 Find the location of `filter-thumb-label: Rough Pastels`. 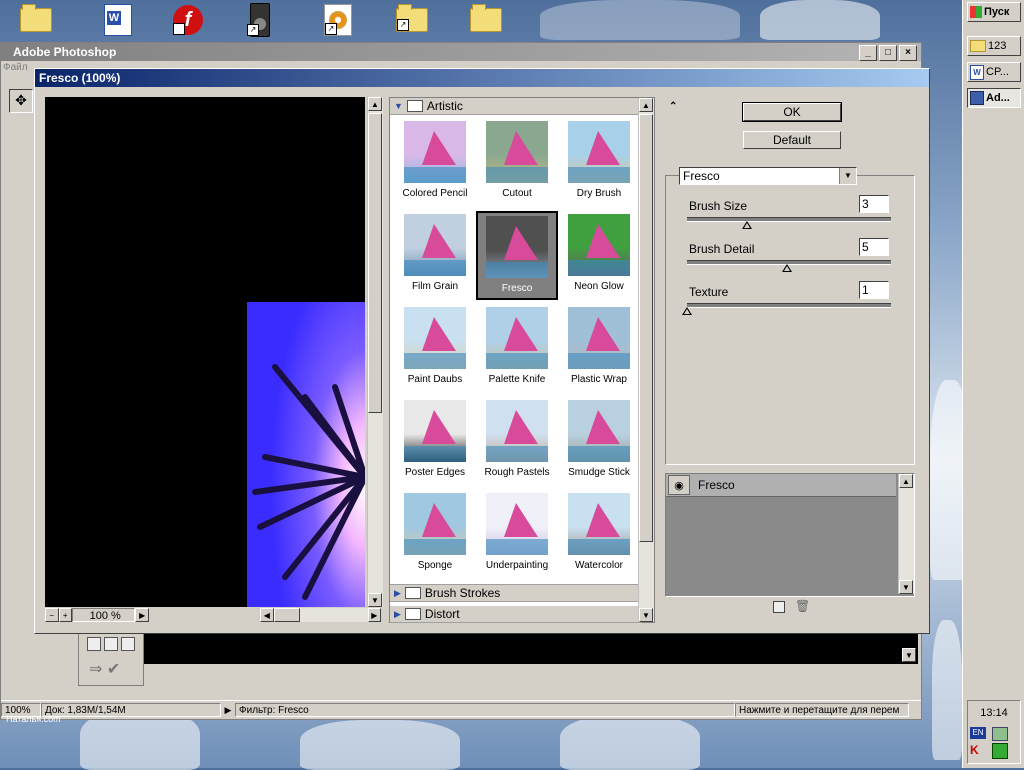

filter-thumb-label: Rough Pastels is located at coordinates (517, 472).